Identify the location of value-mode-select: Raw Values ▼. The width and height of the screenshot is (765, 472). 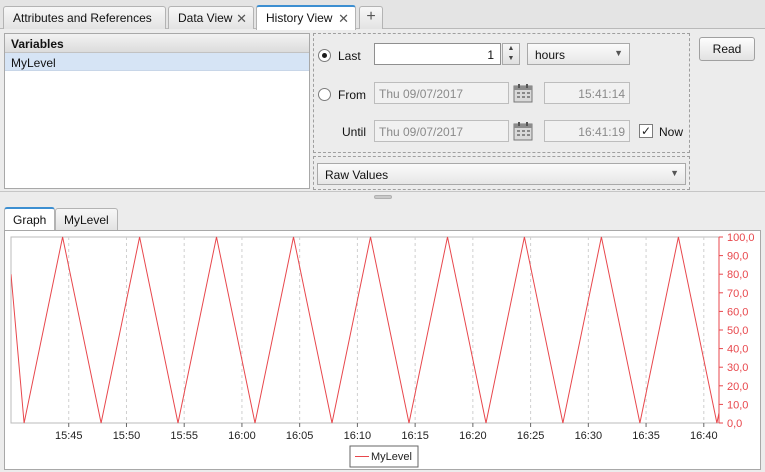
(501, 174).